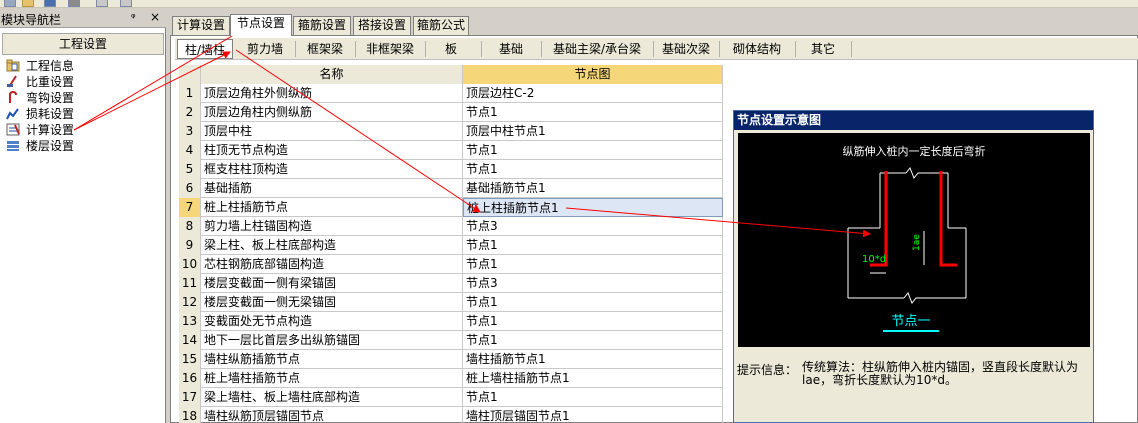 The height and width of the screenshot is (423, 1138). Describe the element at coordinates (451, 188) in the screenshot. I see `table-row: 6 基础插筋 基础插筋节点1` at that location.